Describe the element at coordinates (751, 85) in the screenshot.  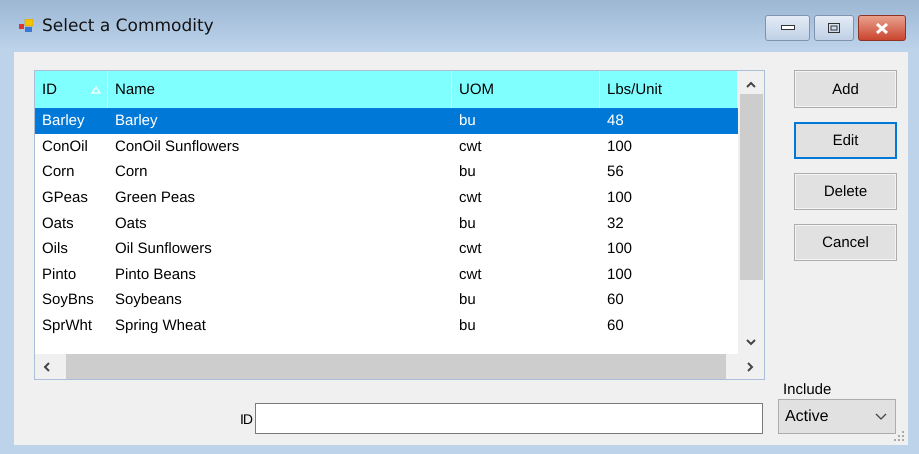
I see `scroll-up-icon` at that location.